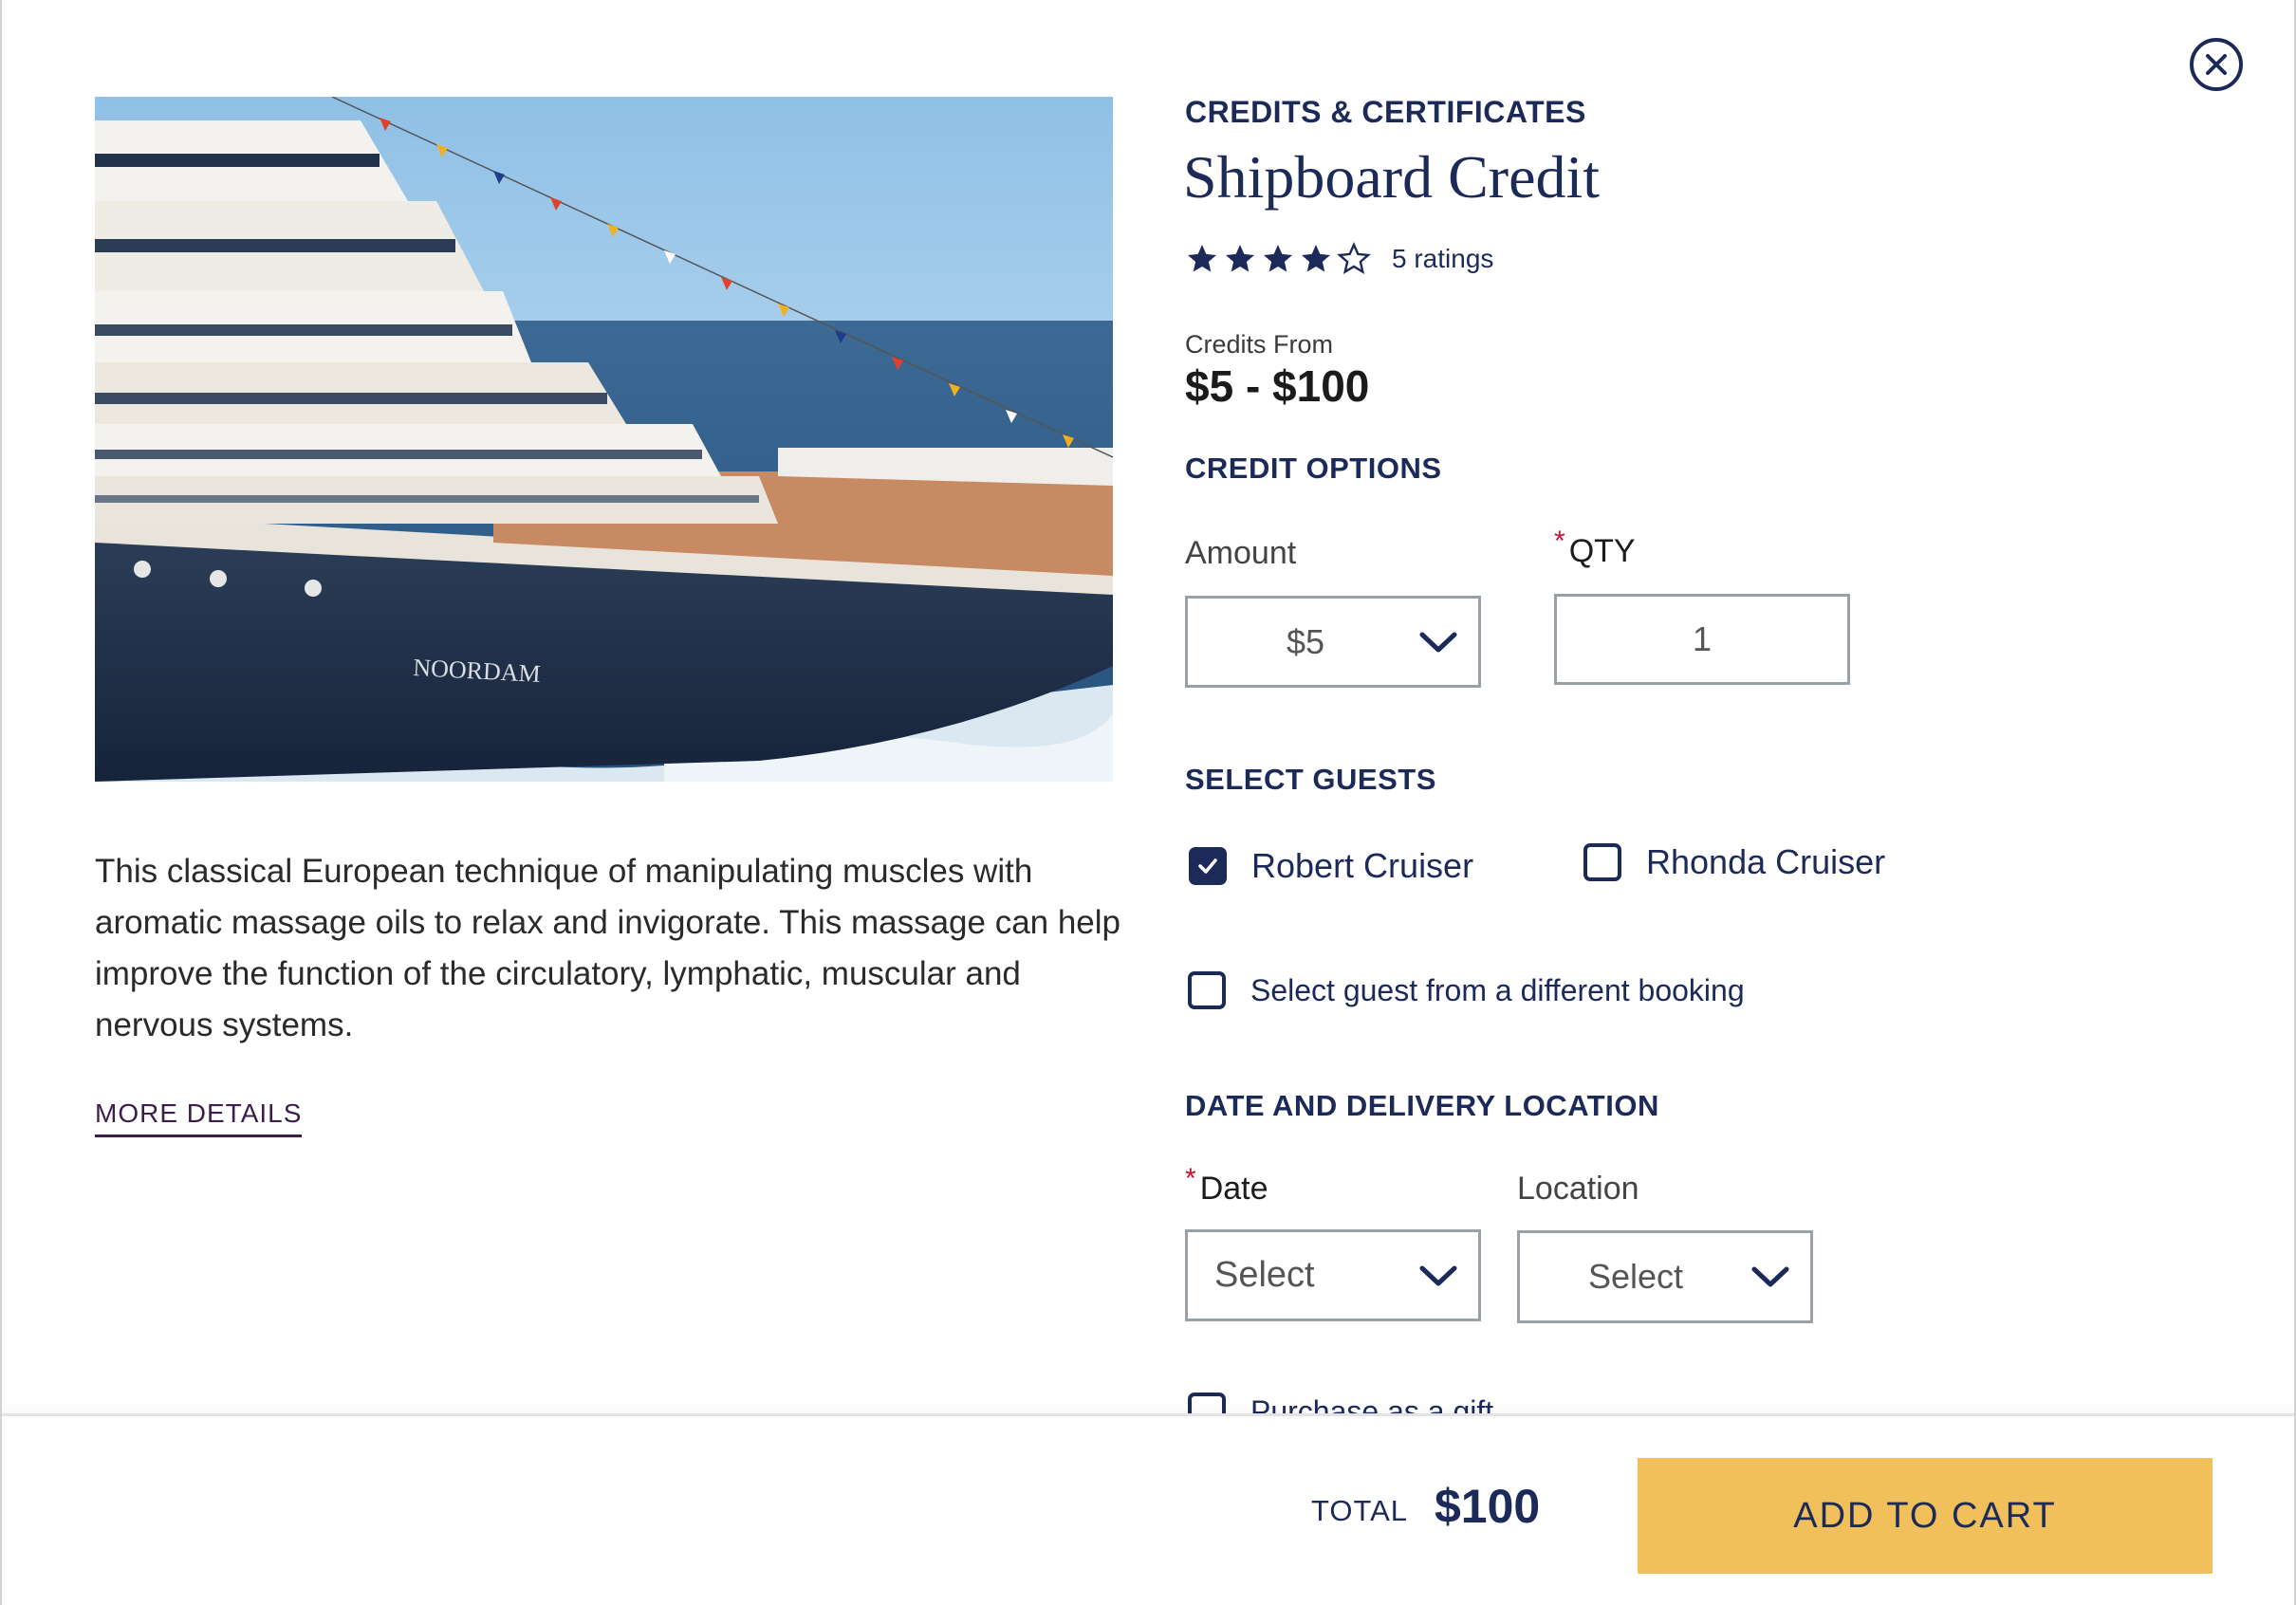 This screenshot has width=2296, height=1605. What do you see at coordinates (1360, 1510) in the screenshot?
I see `total-label: TOTAL` at bounding box center [1360, 1510].